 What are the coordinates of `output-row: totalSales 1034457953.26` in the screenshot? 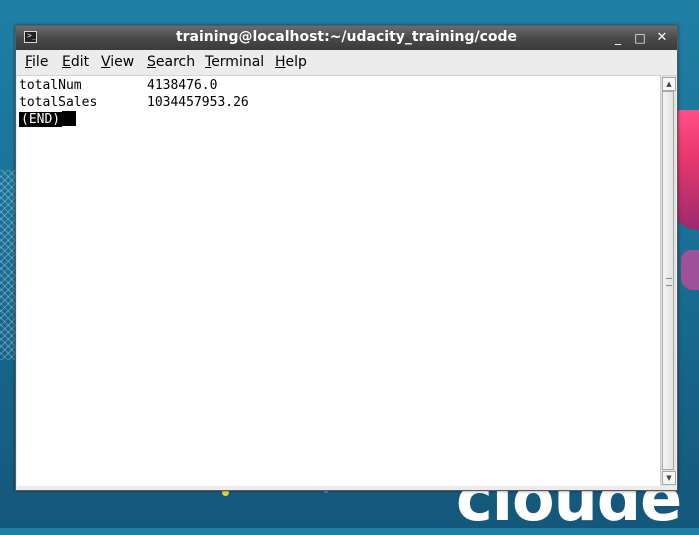 It's located at (134, 102).